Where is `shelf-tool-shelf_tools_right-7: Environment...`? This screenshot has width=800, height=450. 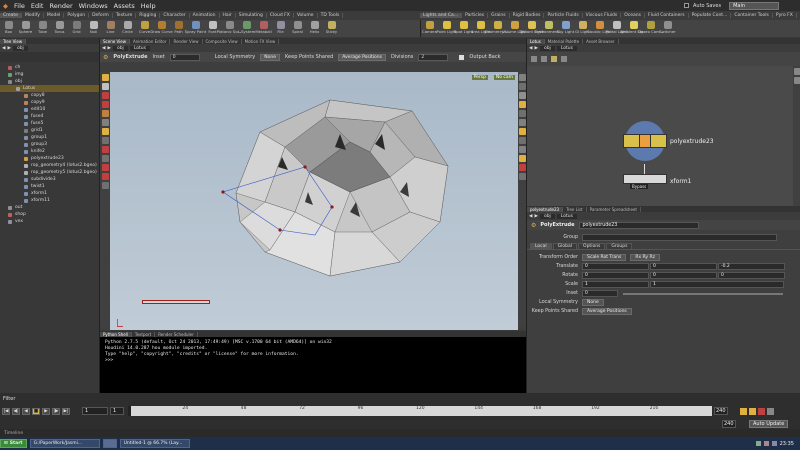
shelf-tool-shelf_tools_right-7: Environment... is located at coordinates (548, 27).